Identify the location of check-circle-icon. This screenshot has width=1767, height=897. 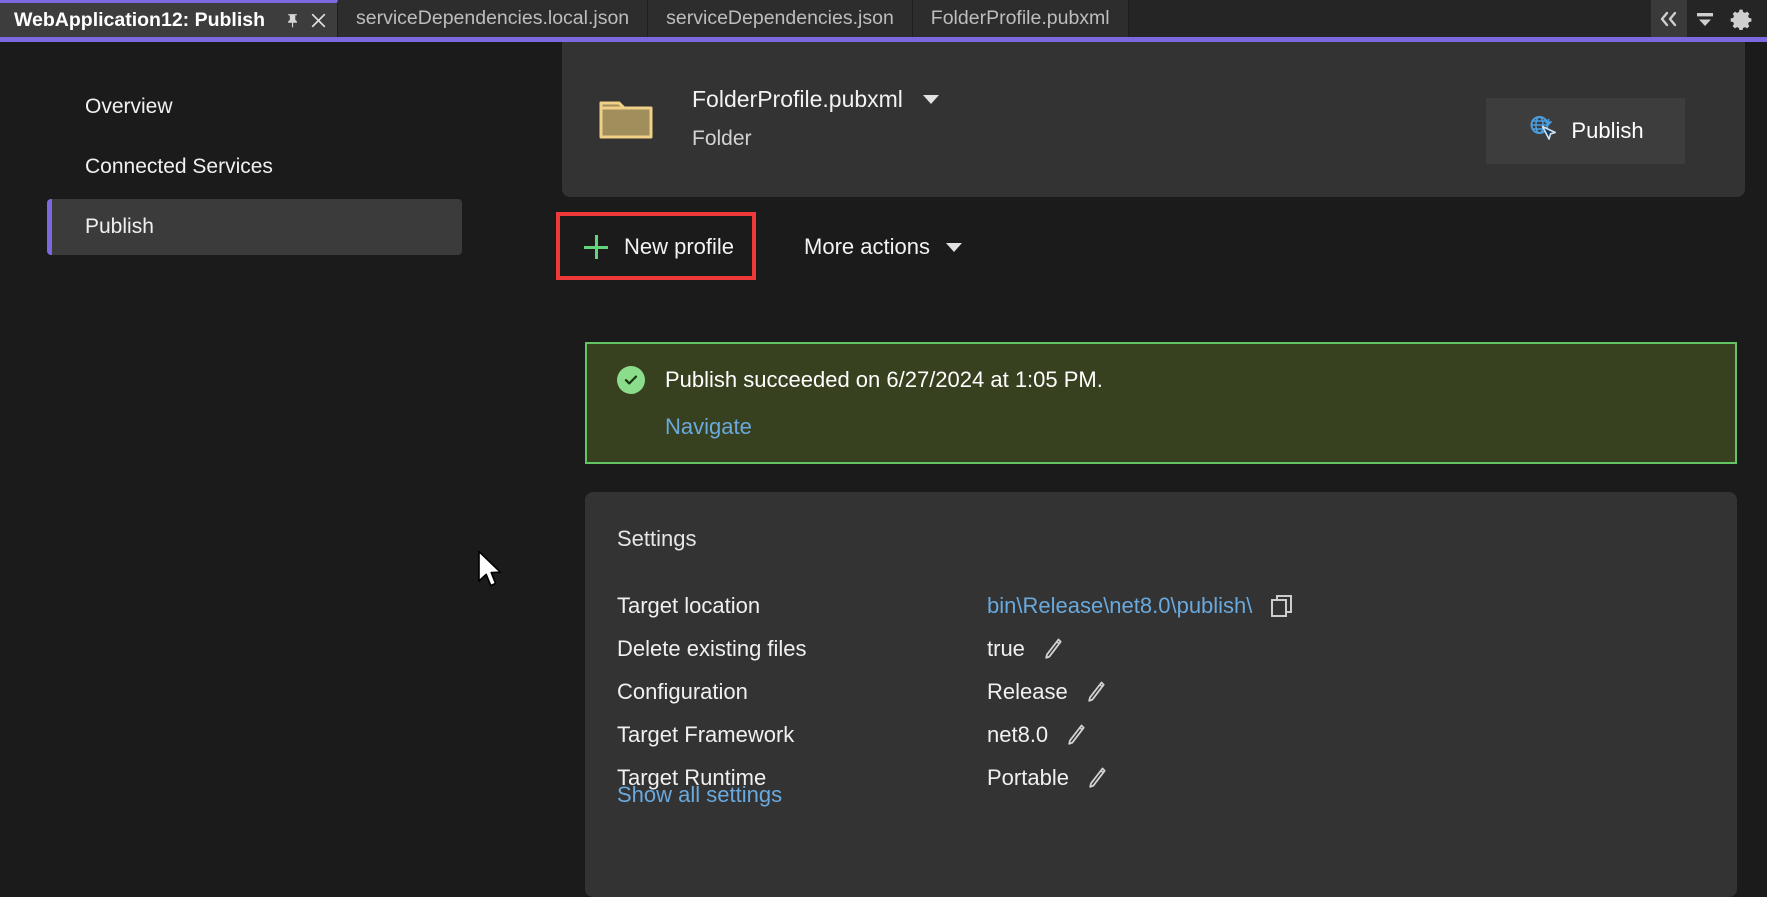
(631, 380).